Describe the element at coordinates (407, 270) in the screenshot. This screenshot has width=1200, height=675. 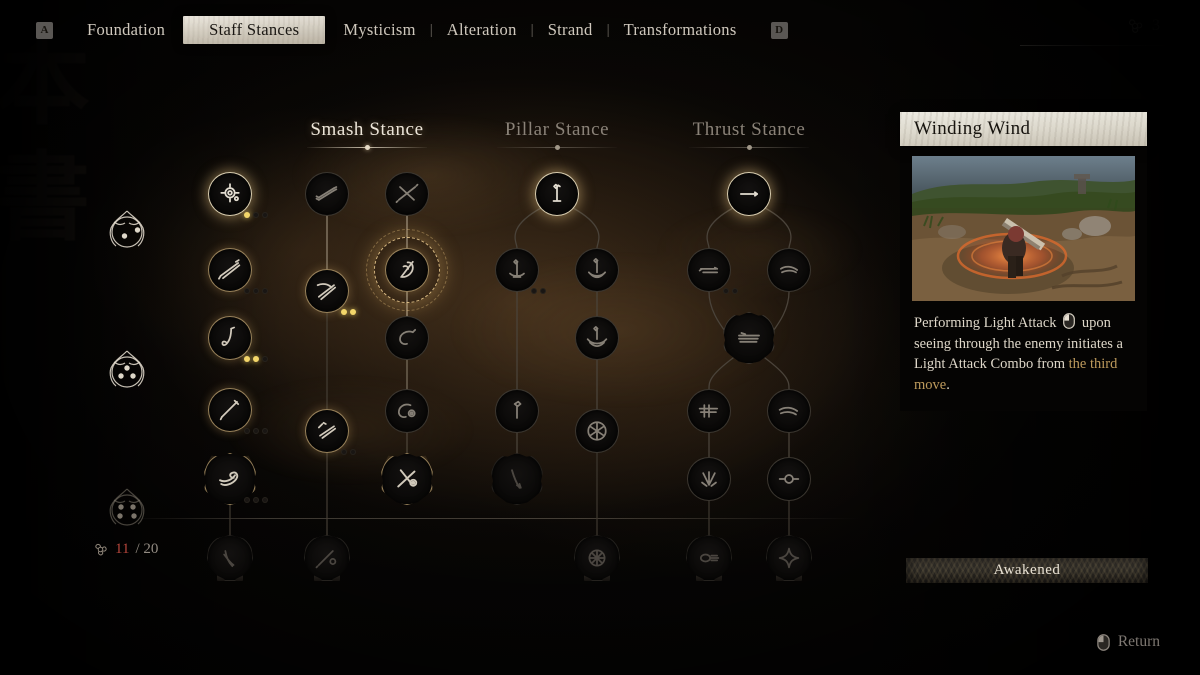
I see `skill-node-winding-wind` at that location.